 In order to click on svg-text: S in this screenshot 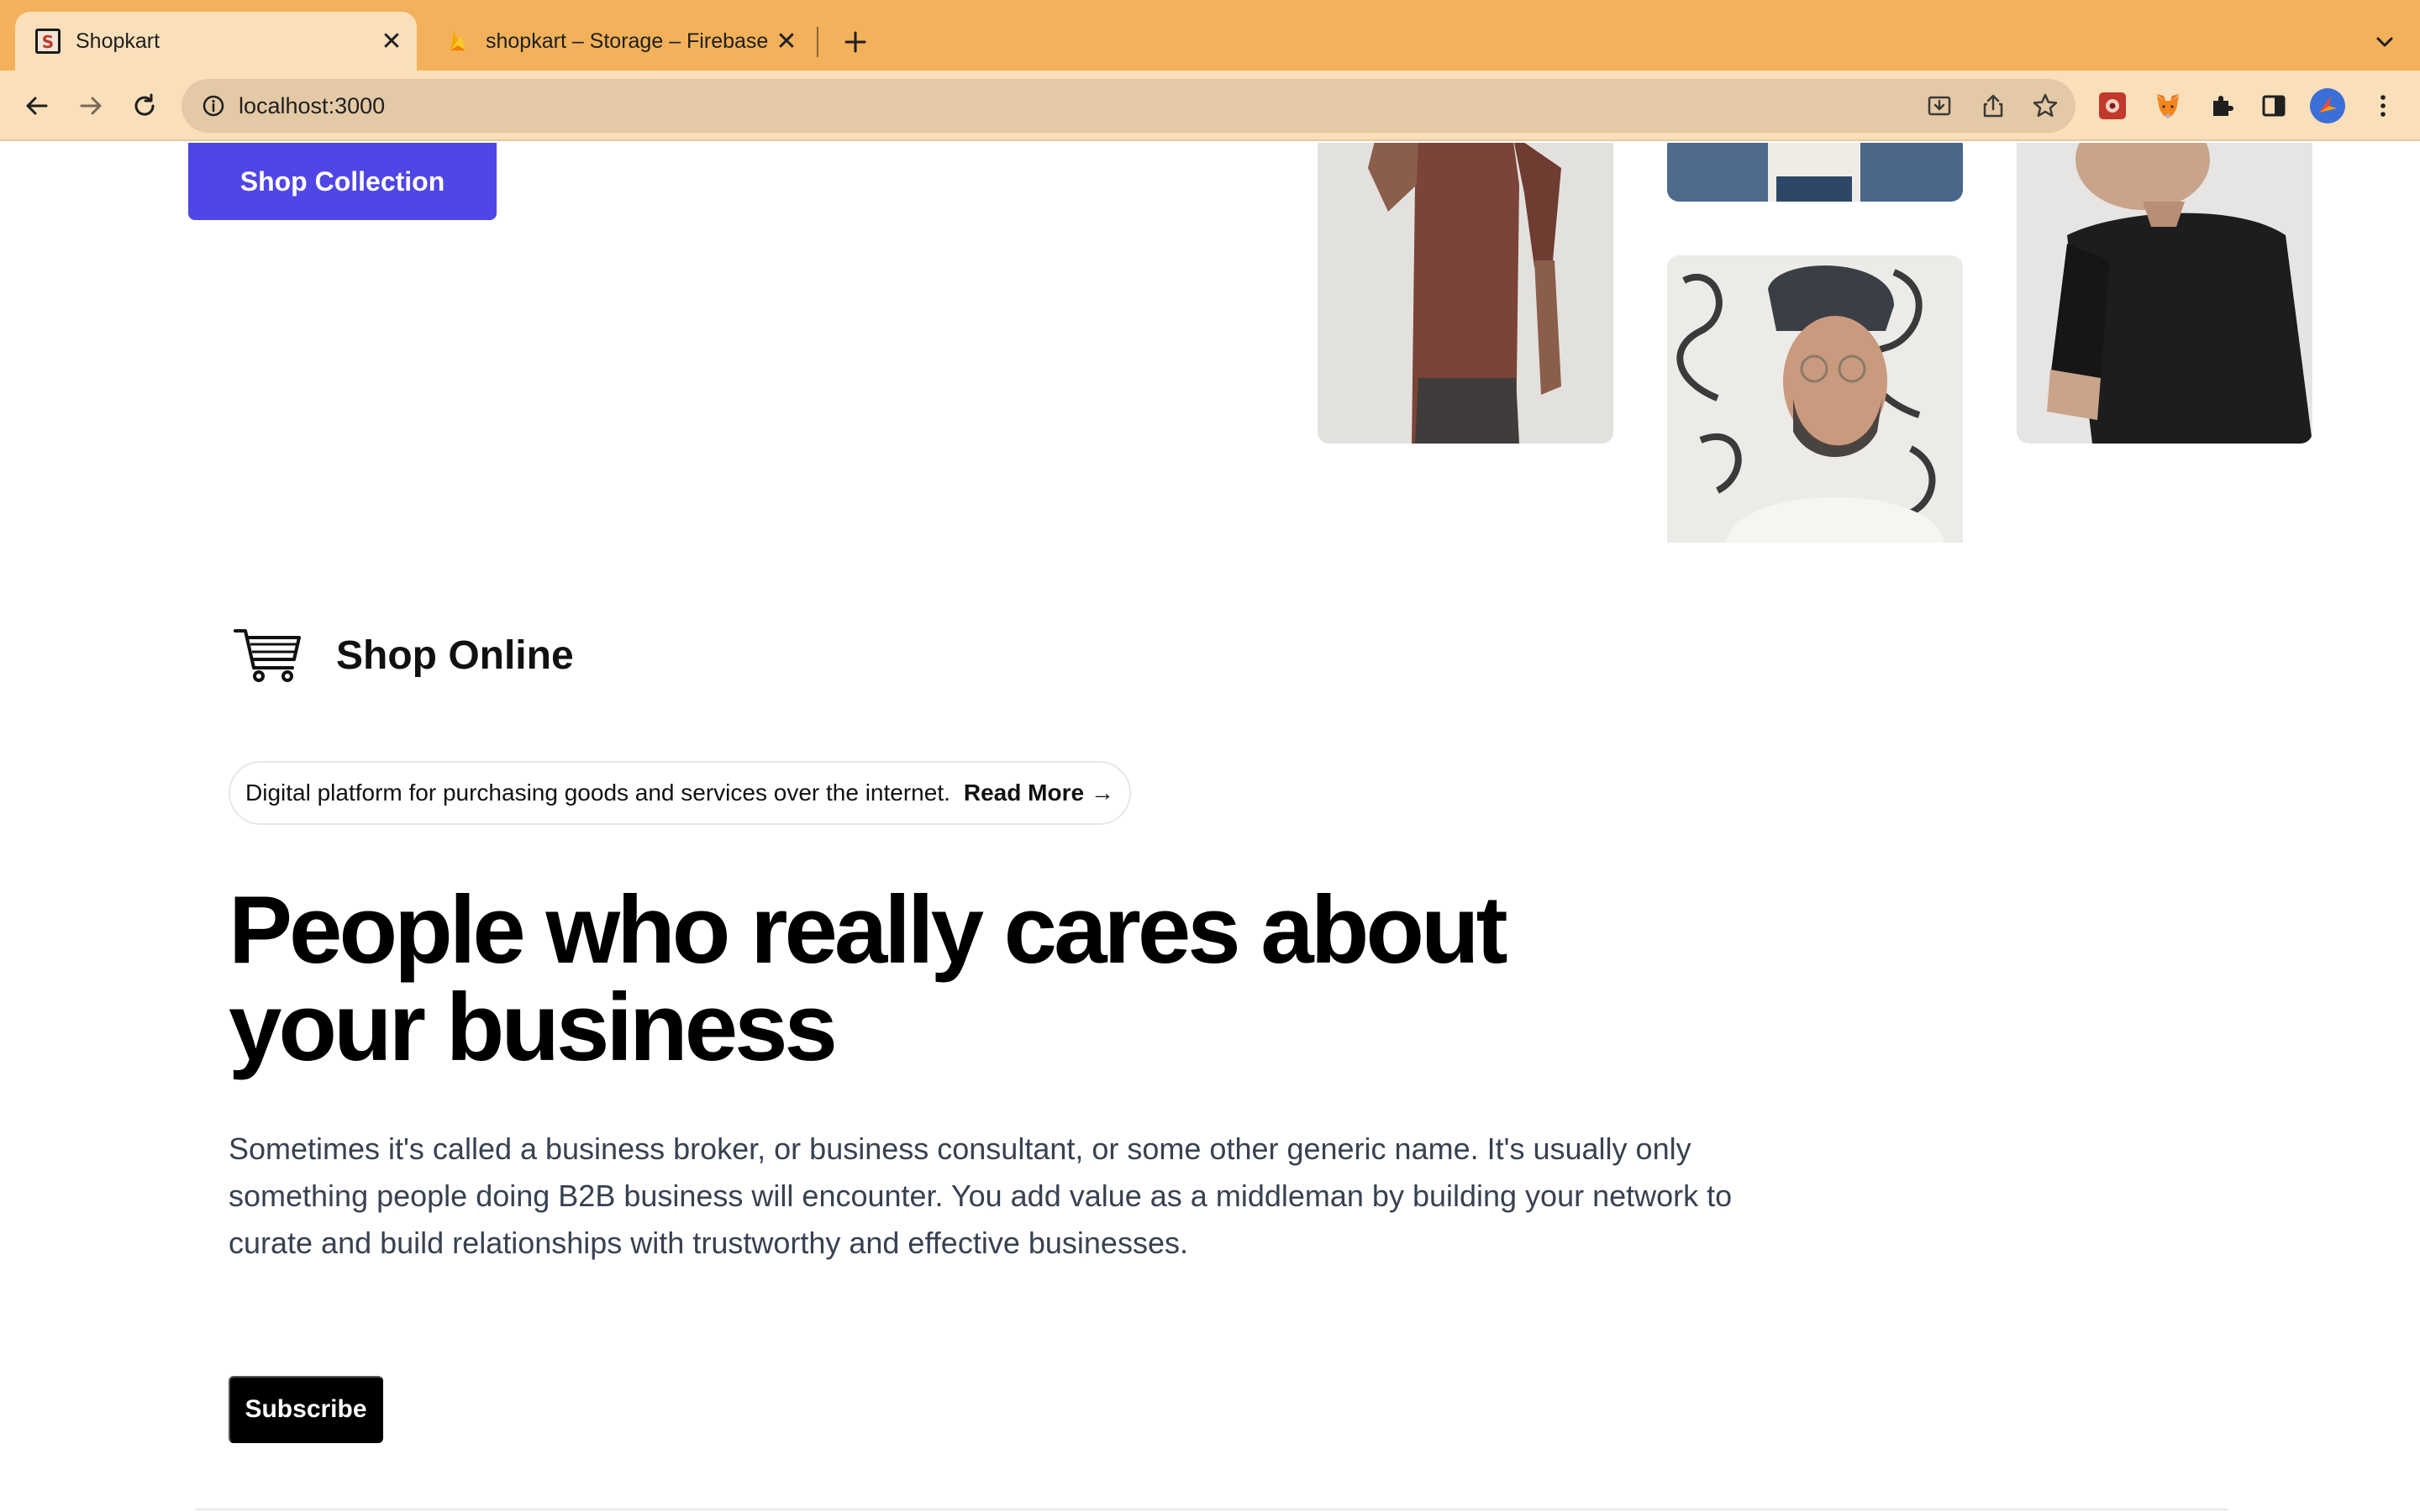, I will do `click(48, 42)`.